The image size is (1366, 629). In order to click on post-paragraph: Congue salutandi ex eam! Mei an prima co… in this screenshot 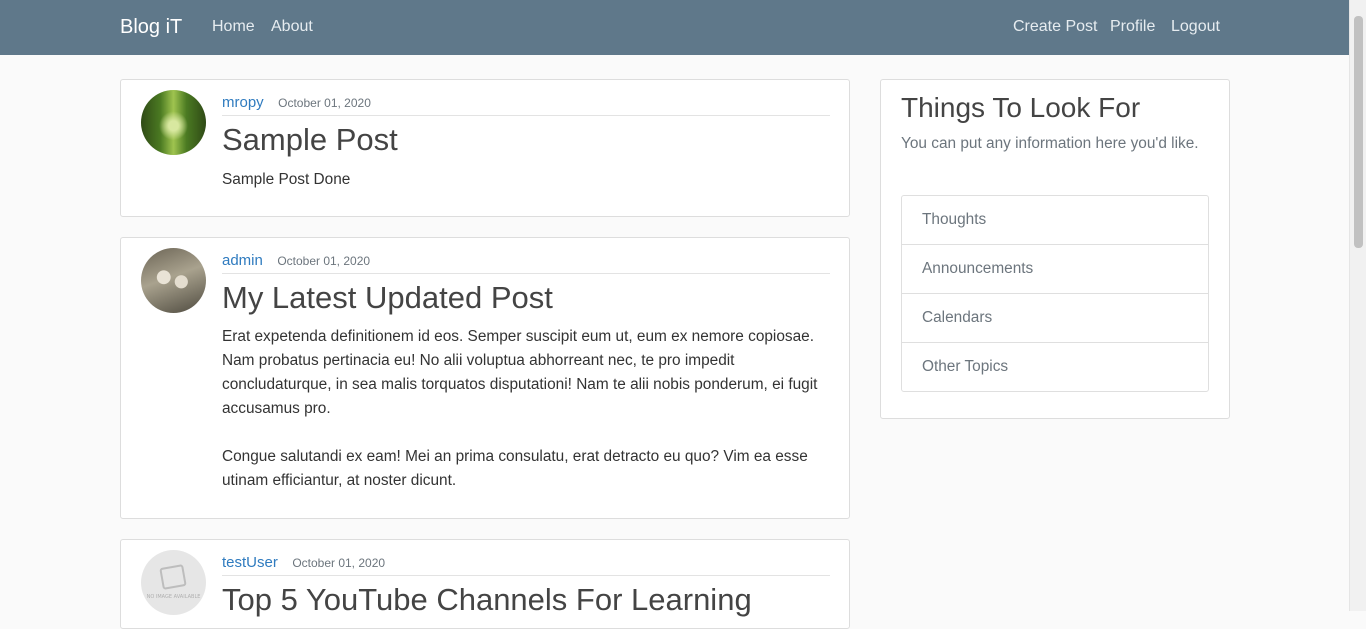, I will do `click(515, 468)`.